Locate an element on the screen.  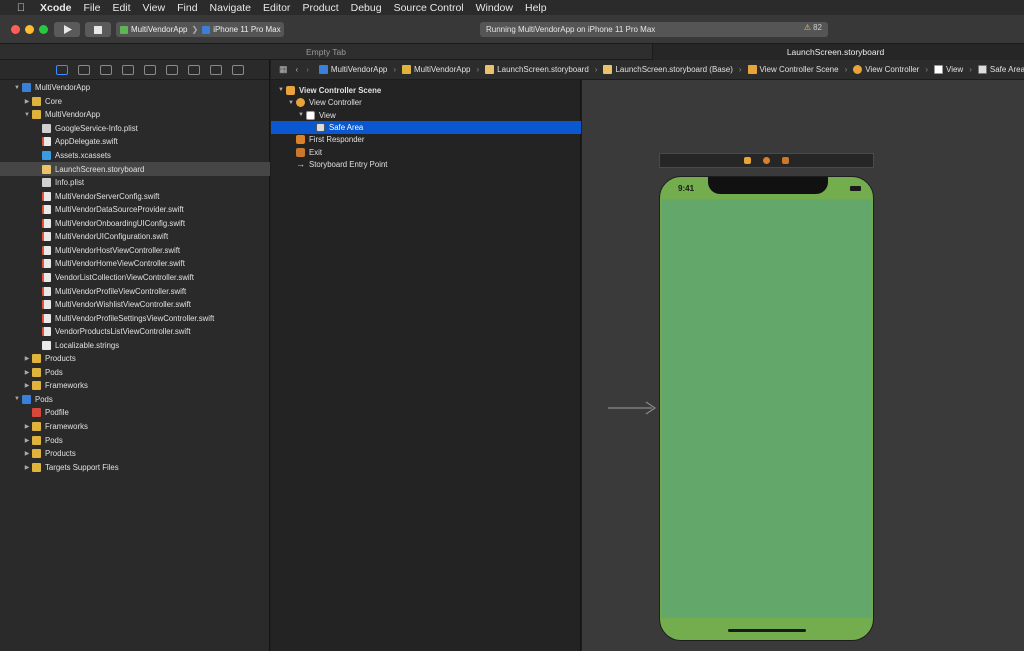
navigator-row: MultiVendorOnboardingUIConfig.swift is located at coordinates (135, 224).